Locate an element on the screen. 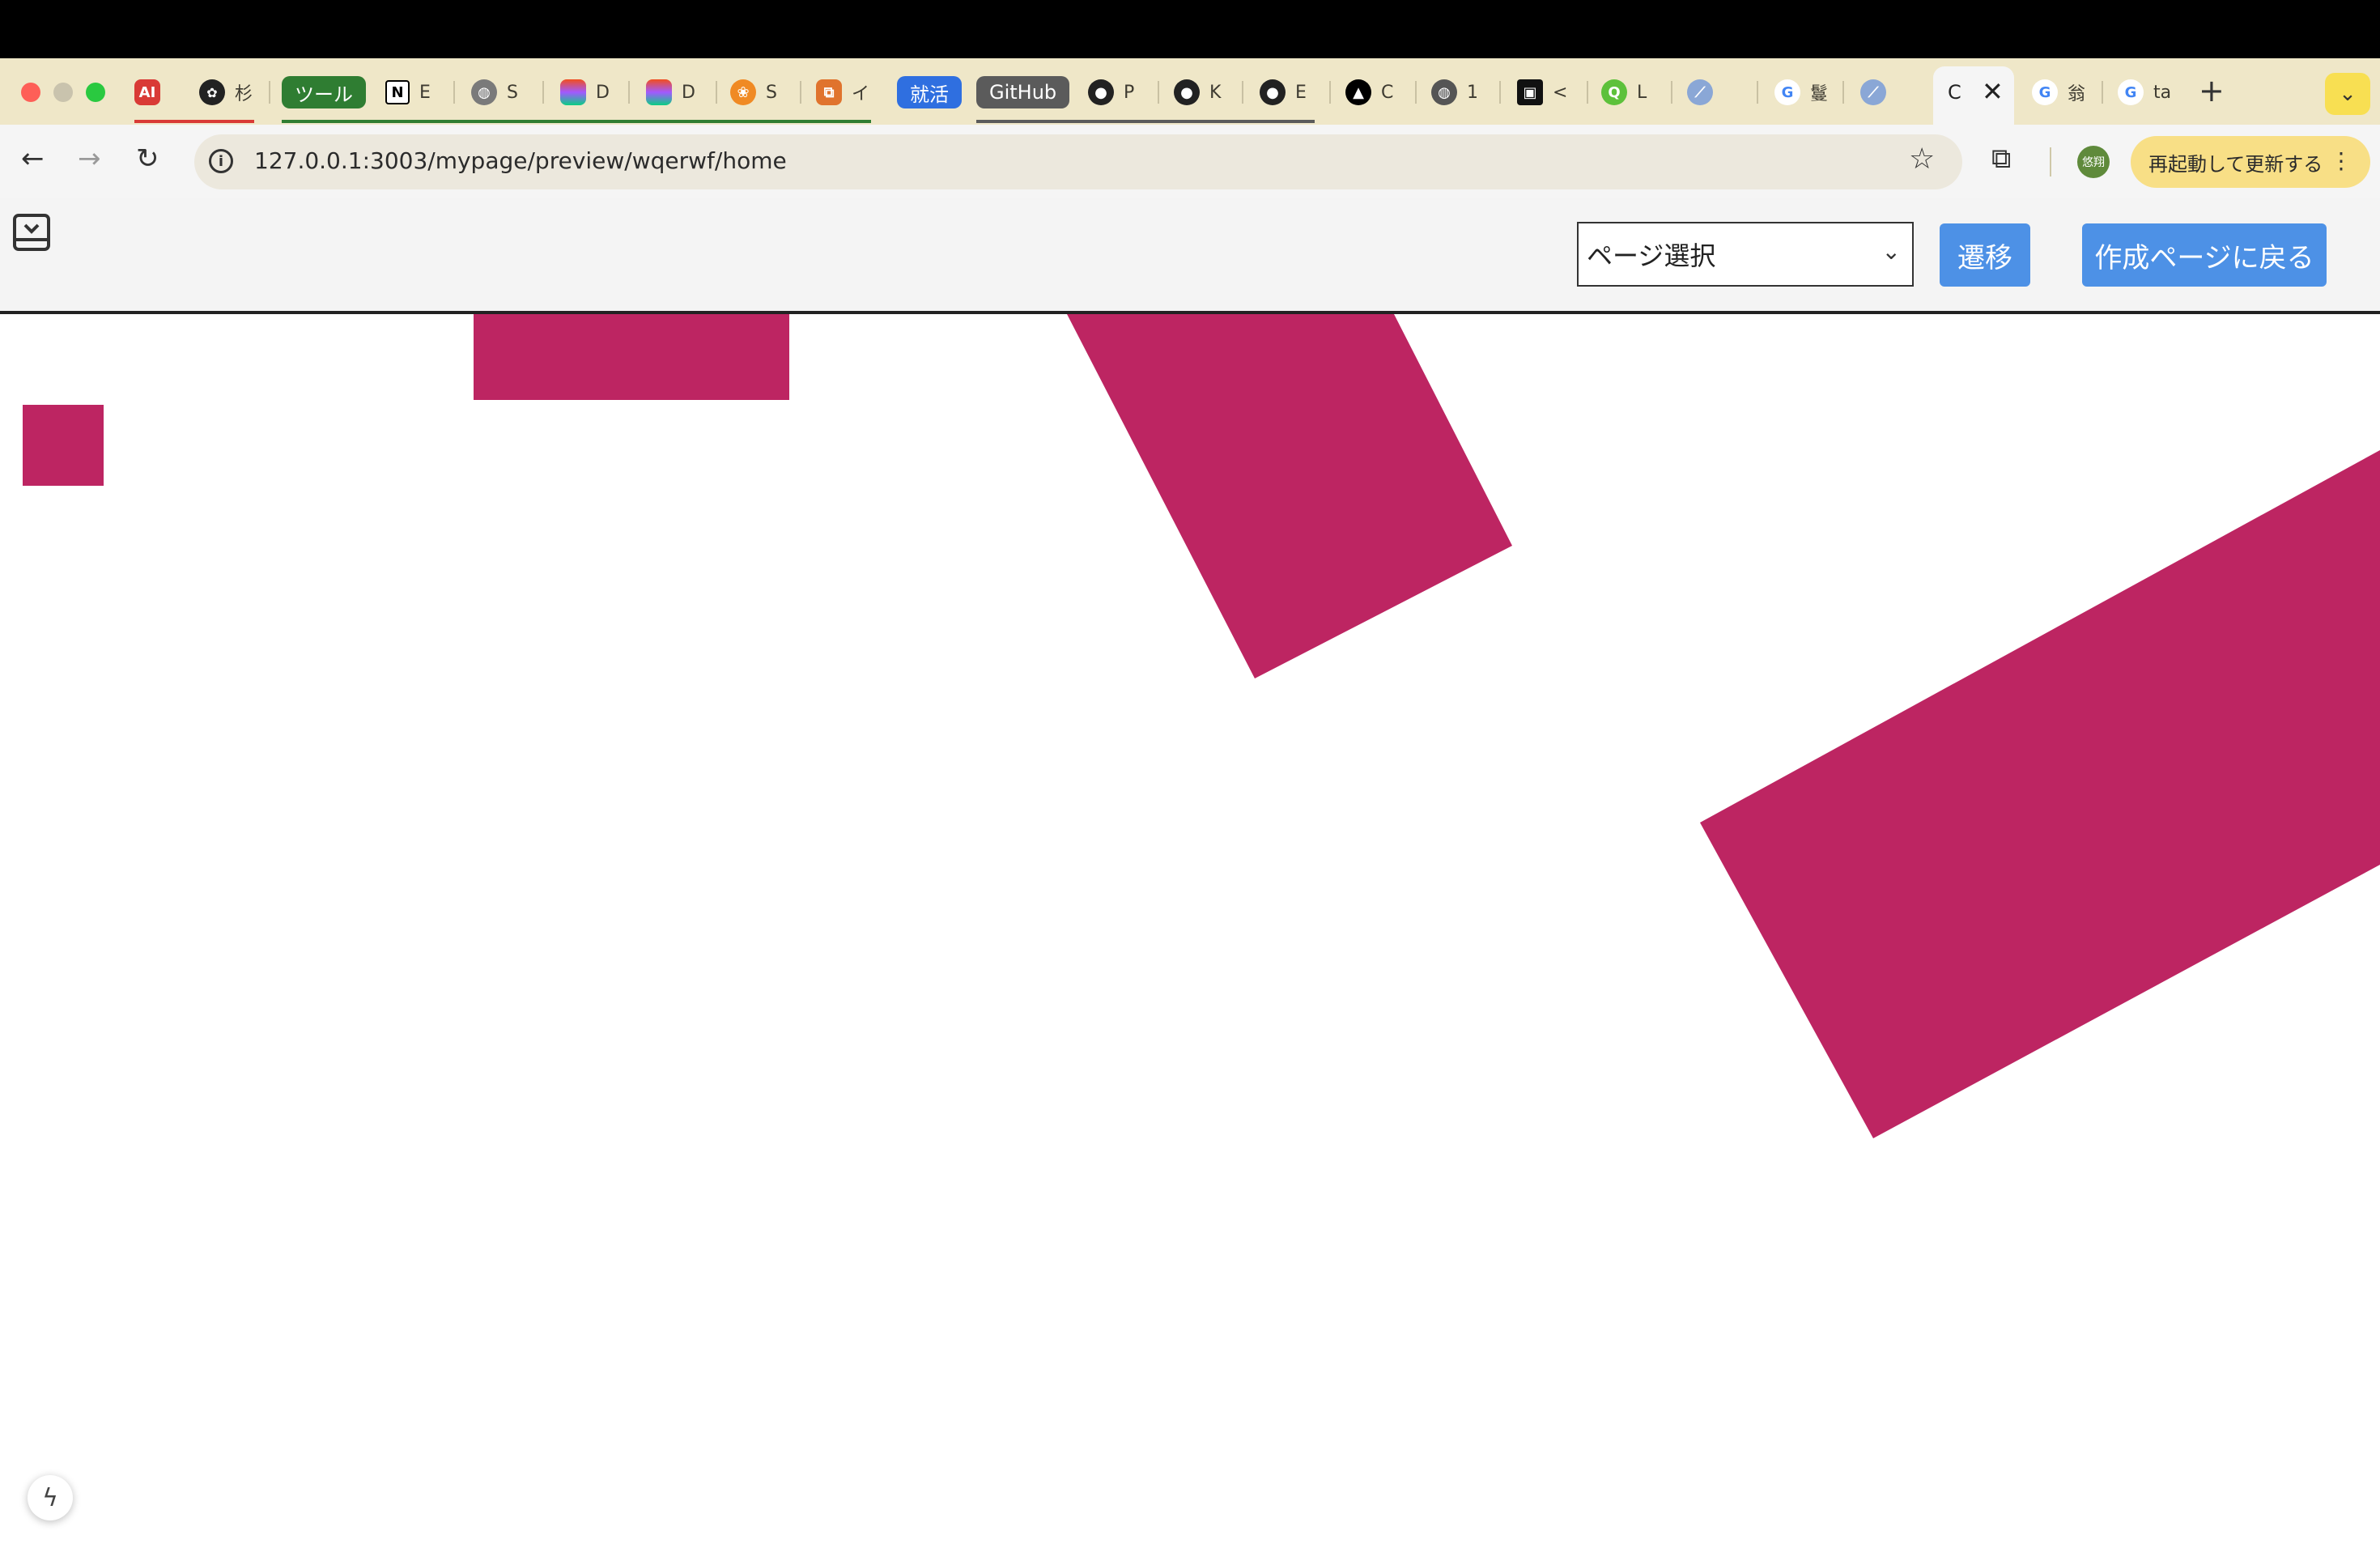 Image resolution: width=2380 pixels, height=1548 pixels. back-arrow-icon: ← is located at coordinates (33, 158).